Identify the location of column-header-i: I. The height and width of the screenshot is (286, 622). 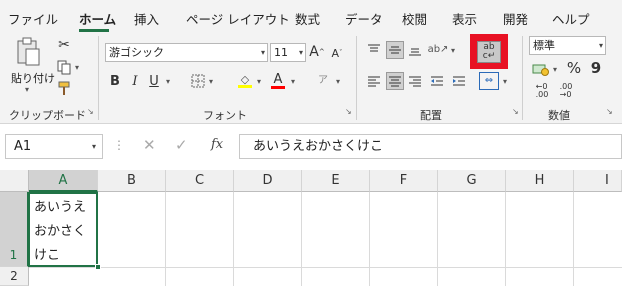
(598, 181).